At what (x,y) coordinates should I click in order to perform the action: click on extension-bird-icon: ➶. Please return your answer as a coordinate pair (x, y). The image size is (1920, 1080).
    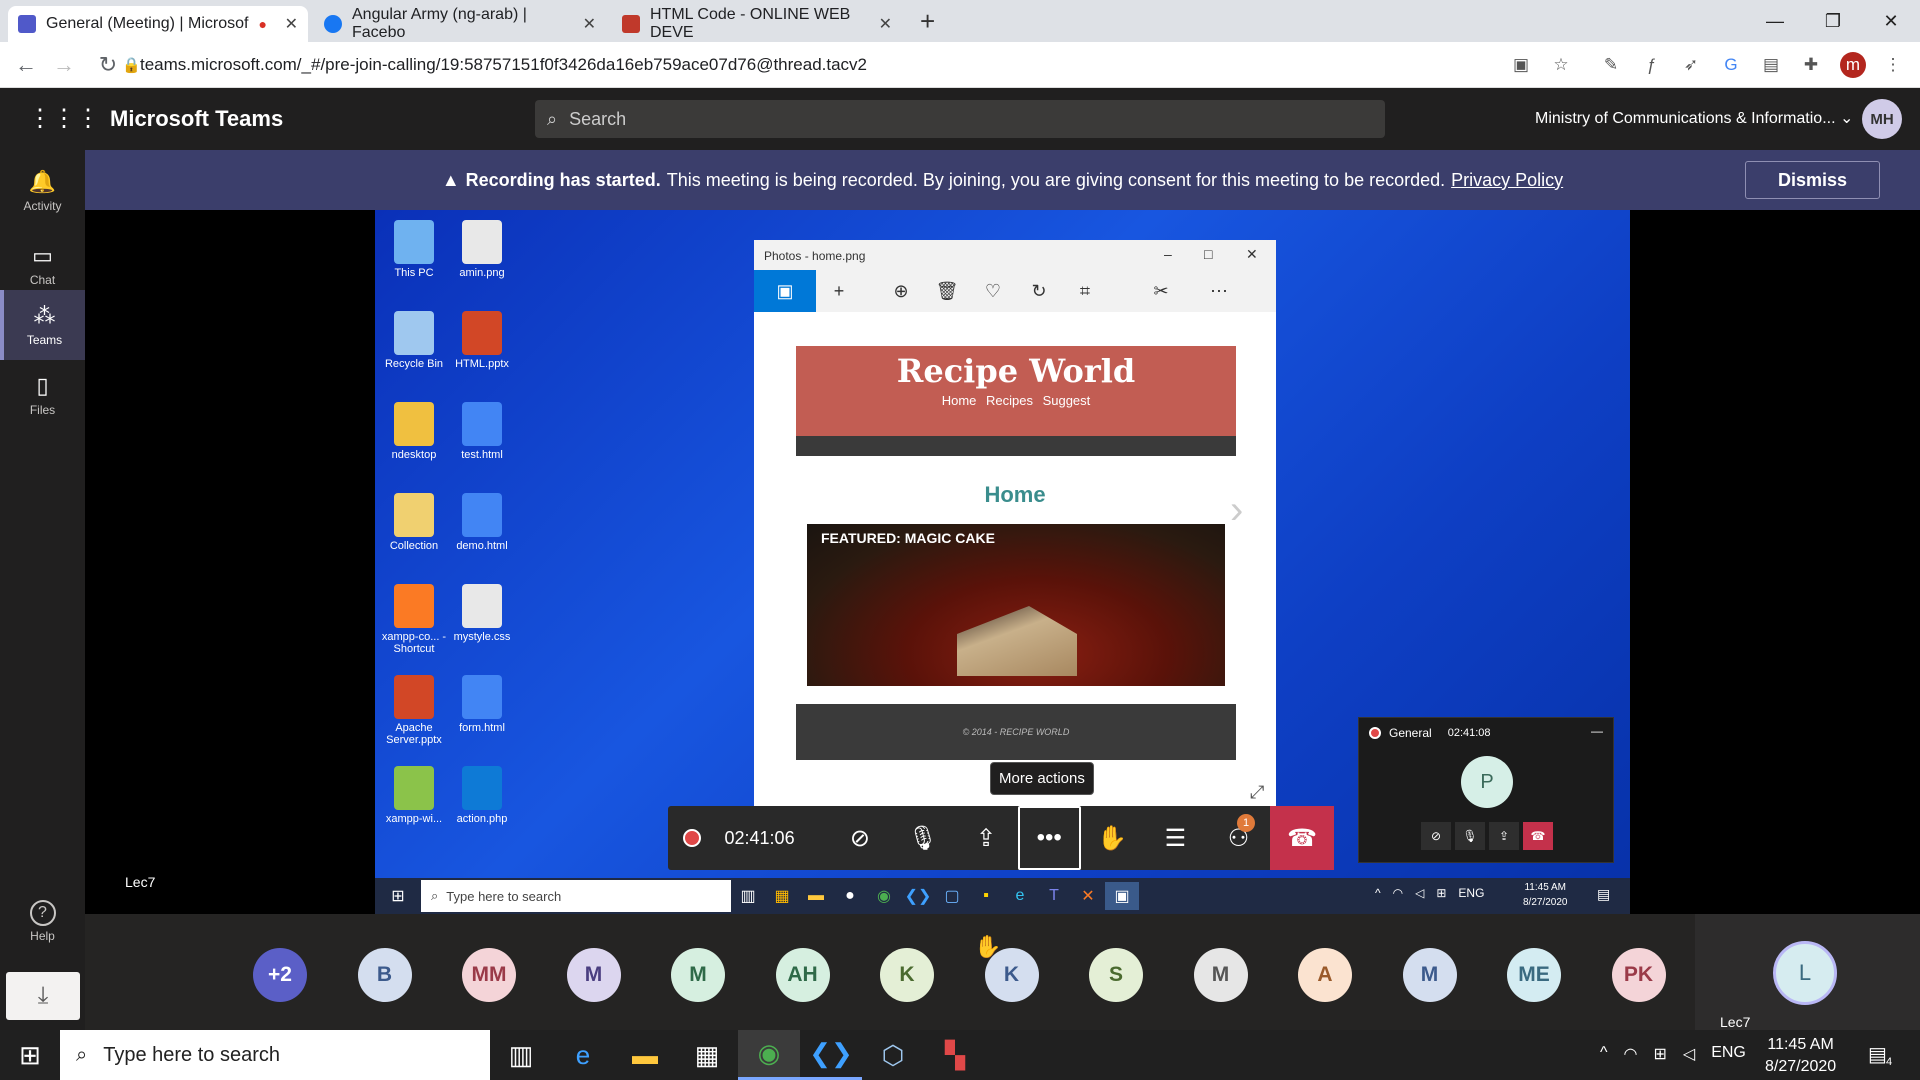
    Looking at the image, I should click on (1691, 65).